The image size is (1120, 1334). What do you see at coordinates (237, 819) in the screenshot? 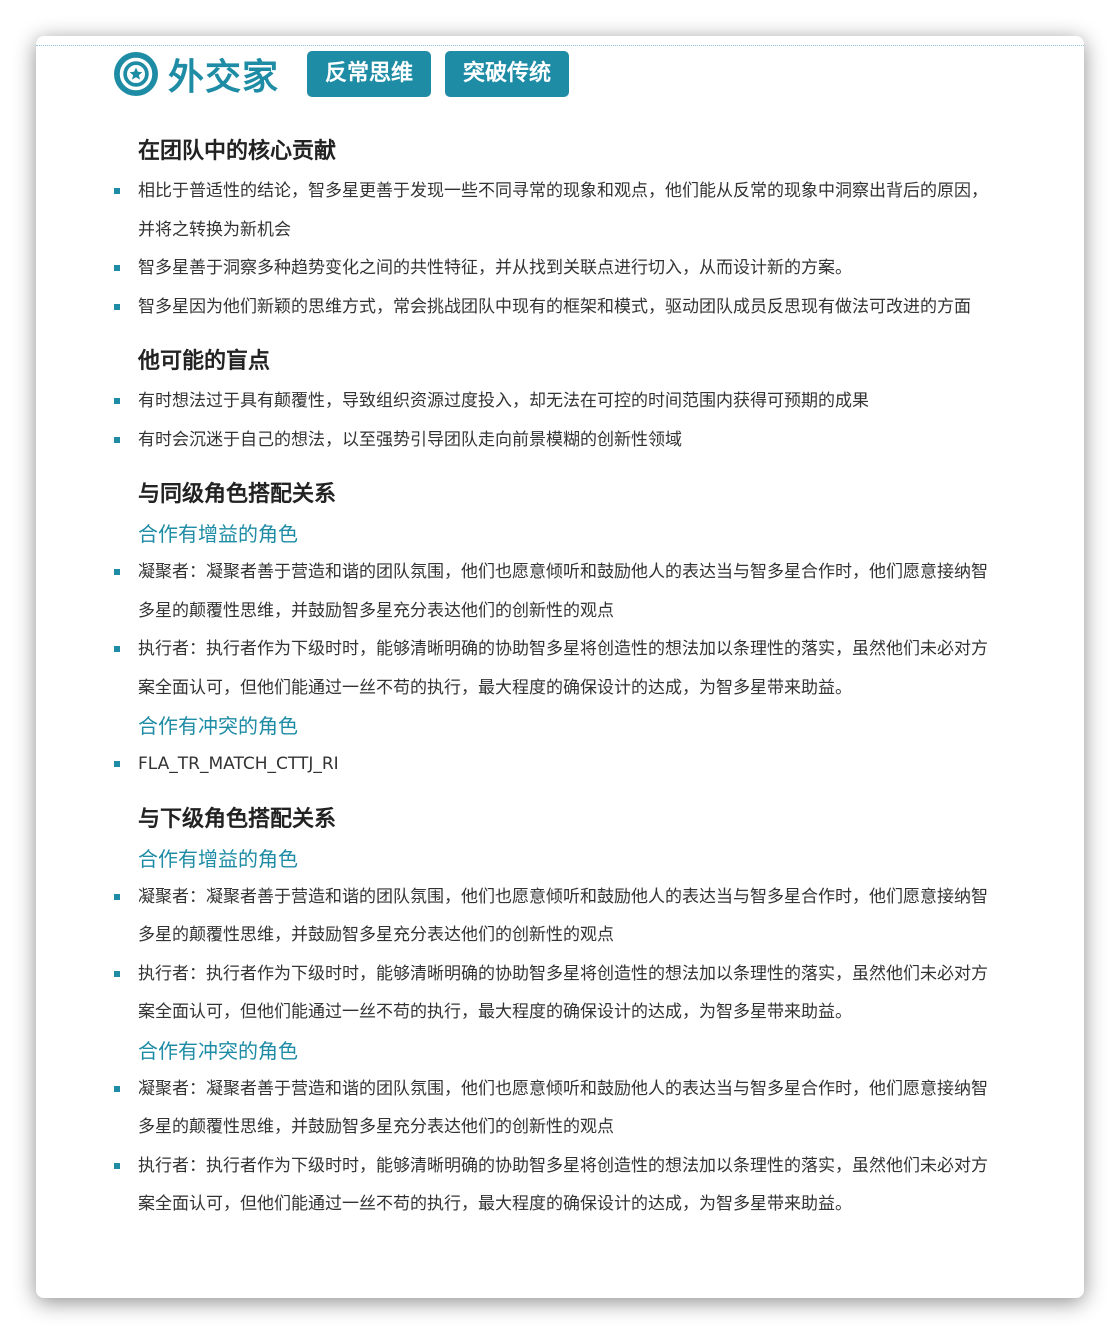
I see `section-title: 与下级角色搭配关系` at bounding box center [237, 819].